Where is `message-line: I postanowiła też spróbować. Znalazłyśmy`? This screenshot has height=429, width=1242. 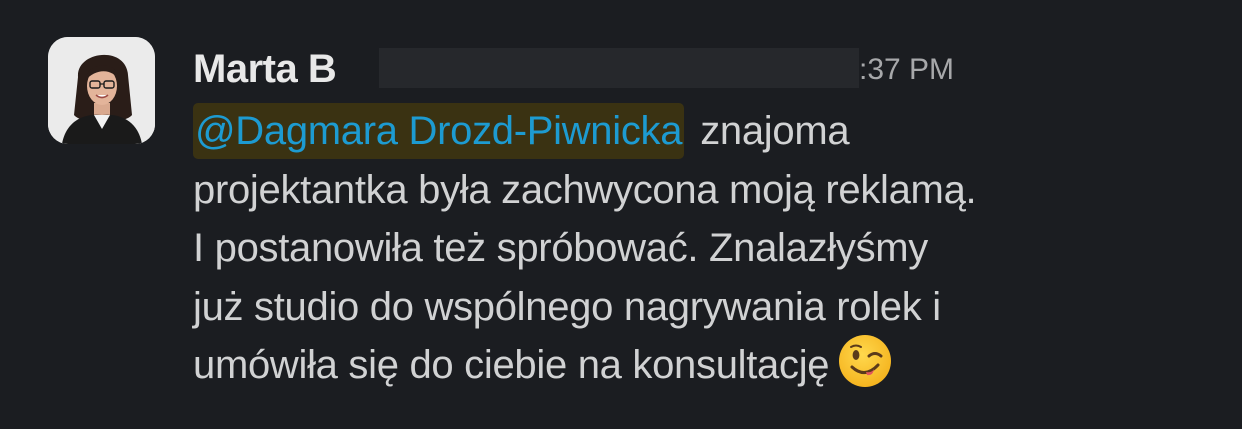
message-line: I postanowiła też spróbować. Znalazłyśmy is located at coordinates (560, 248).